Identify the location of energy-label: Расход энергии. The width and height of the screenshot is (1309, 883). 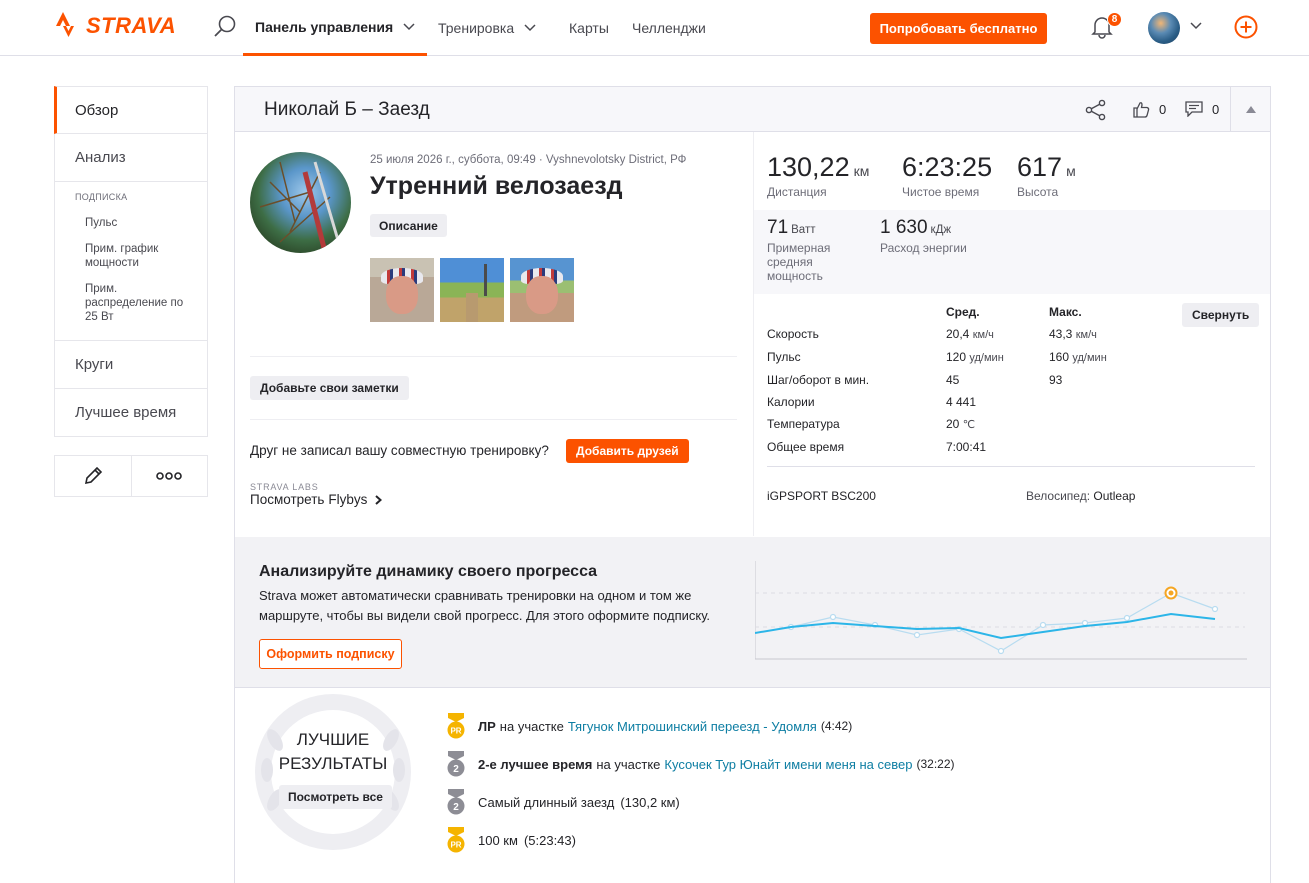
(923, 248).